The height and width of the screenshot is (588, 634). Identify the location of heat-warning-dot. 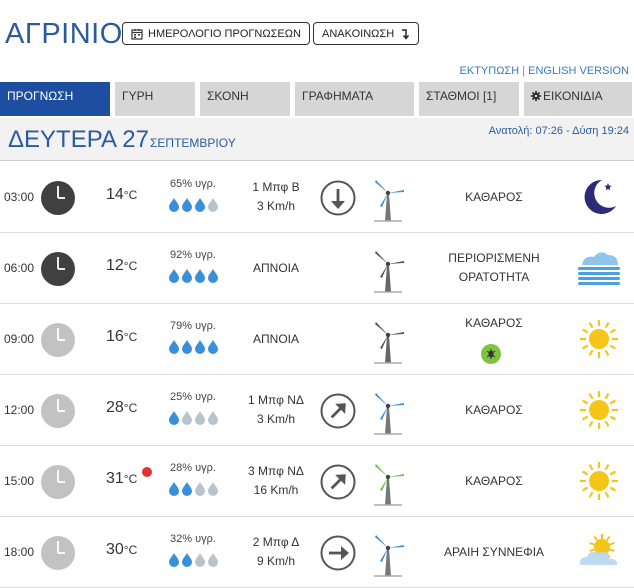
(147, 472).